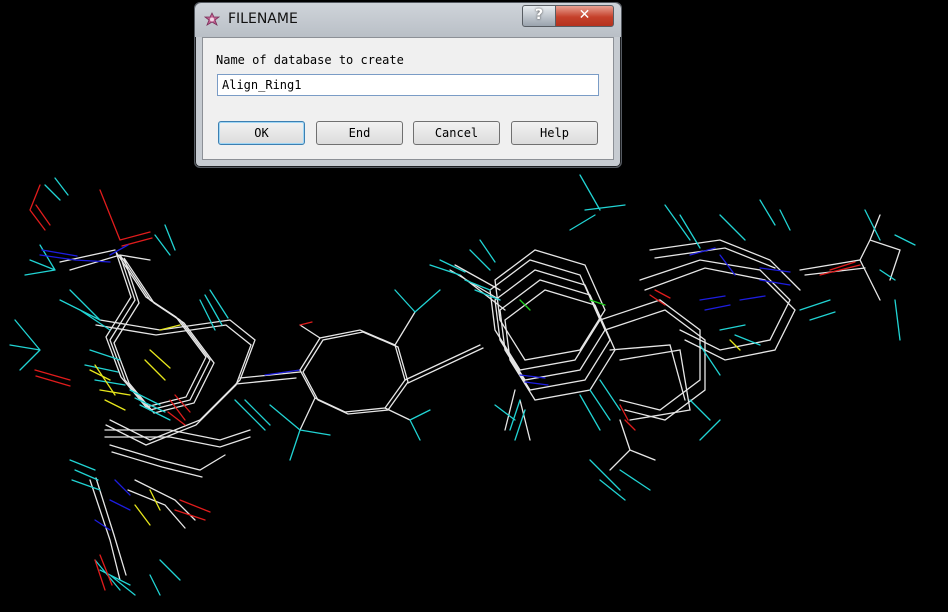  What do you see at coordinates (456, 133) in the screenshot?
I see `cancel-button: Cancel` at bounding box center [456, 133].